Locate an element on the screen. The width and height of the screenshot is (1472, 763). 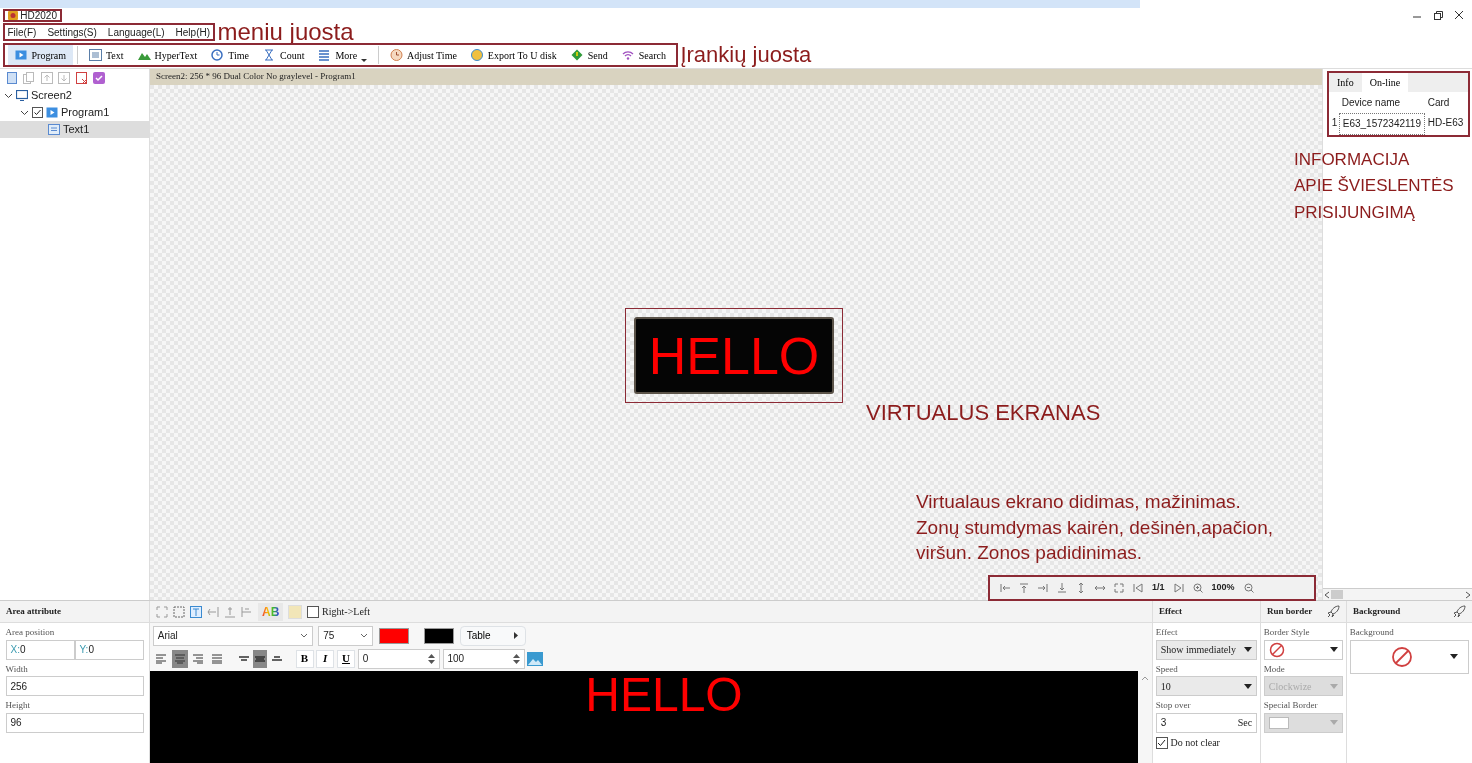
table-button: Table is located at coordinates (492, 635).